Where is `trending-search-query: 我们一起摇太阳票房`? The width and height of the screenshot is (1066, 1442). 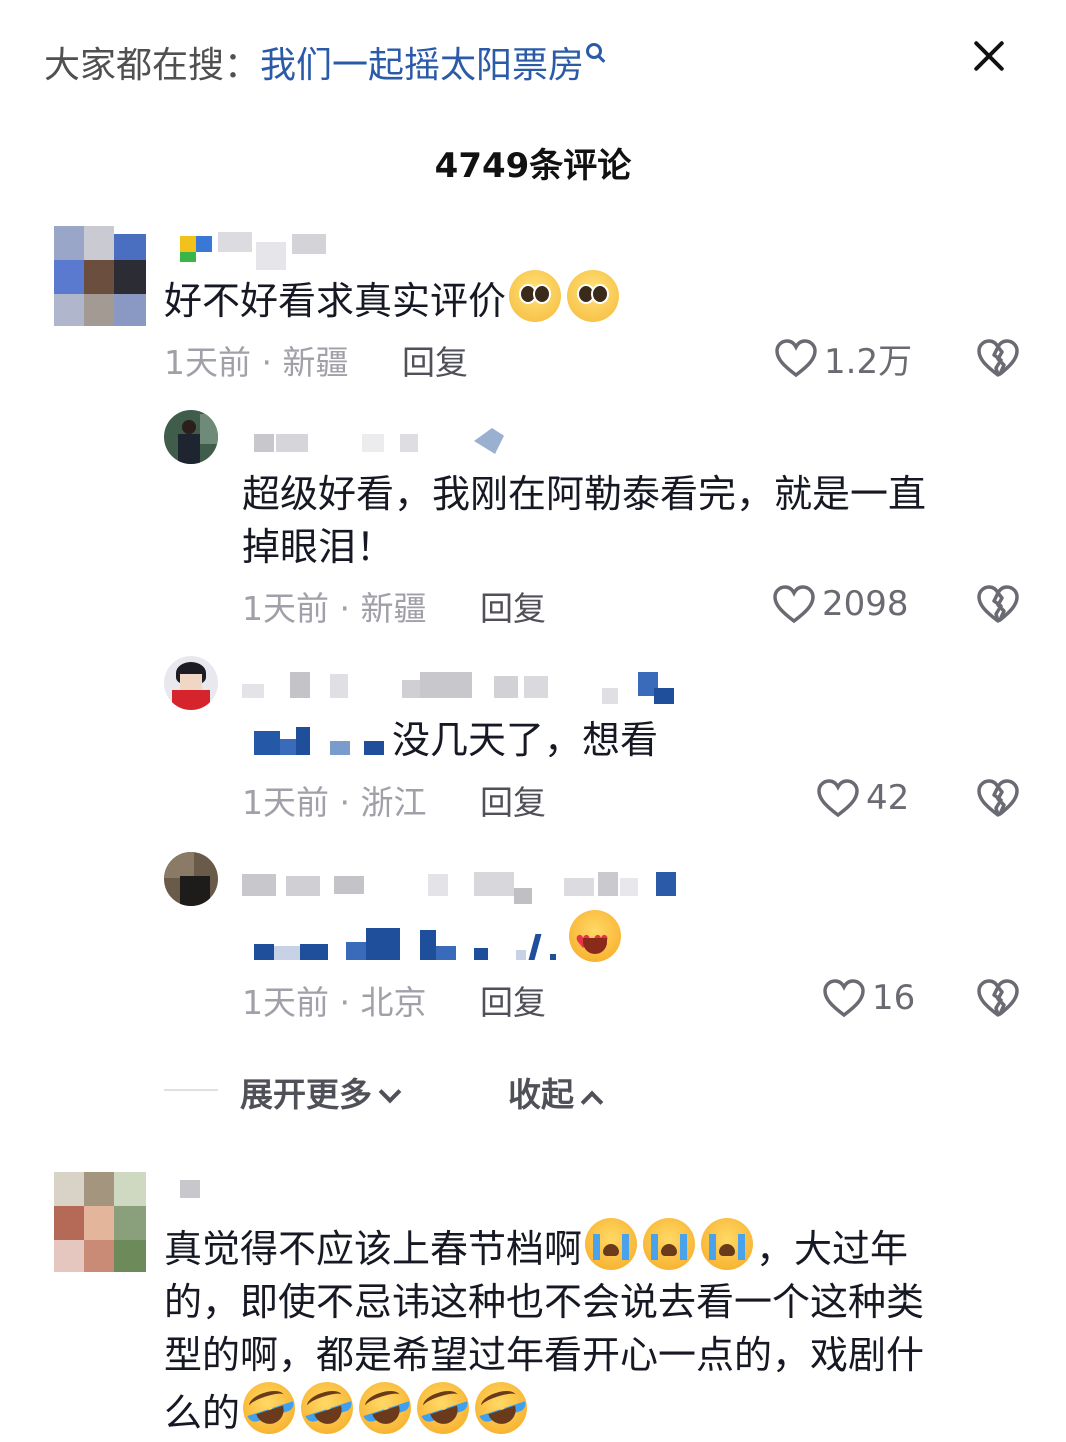
trending-search-query: 我们一起摇太阳票房 is located at coordinates (422, 65).